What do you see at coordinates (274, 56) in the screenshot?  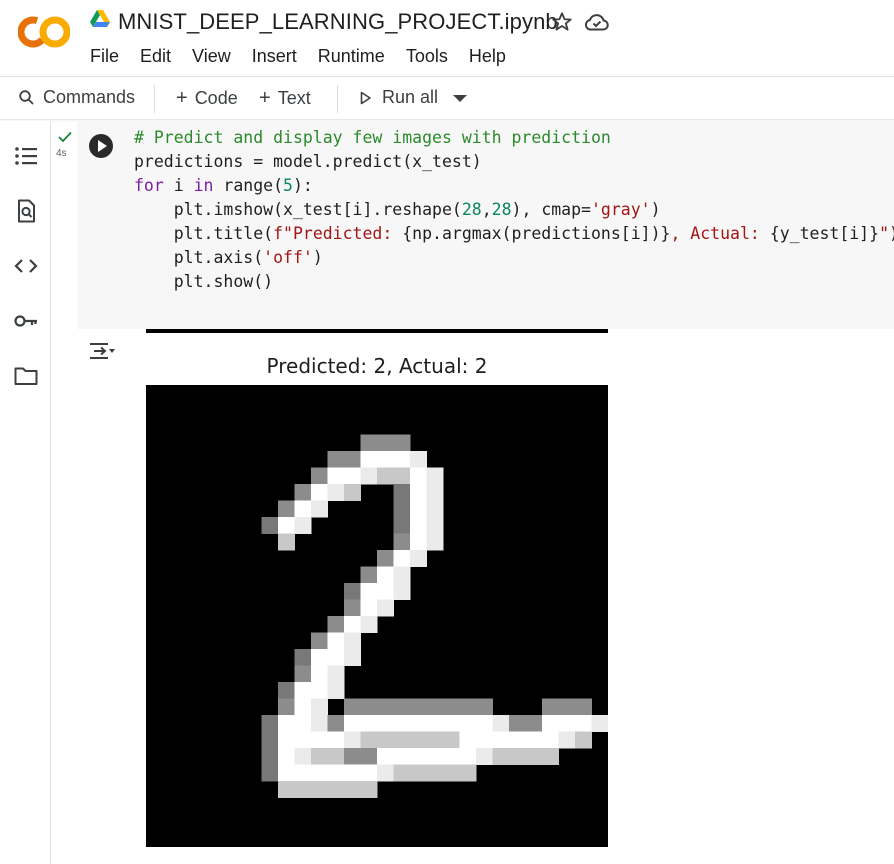 I see `menu-insert: Insert` at bounding box center [274, 56].